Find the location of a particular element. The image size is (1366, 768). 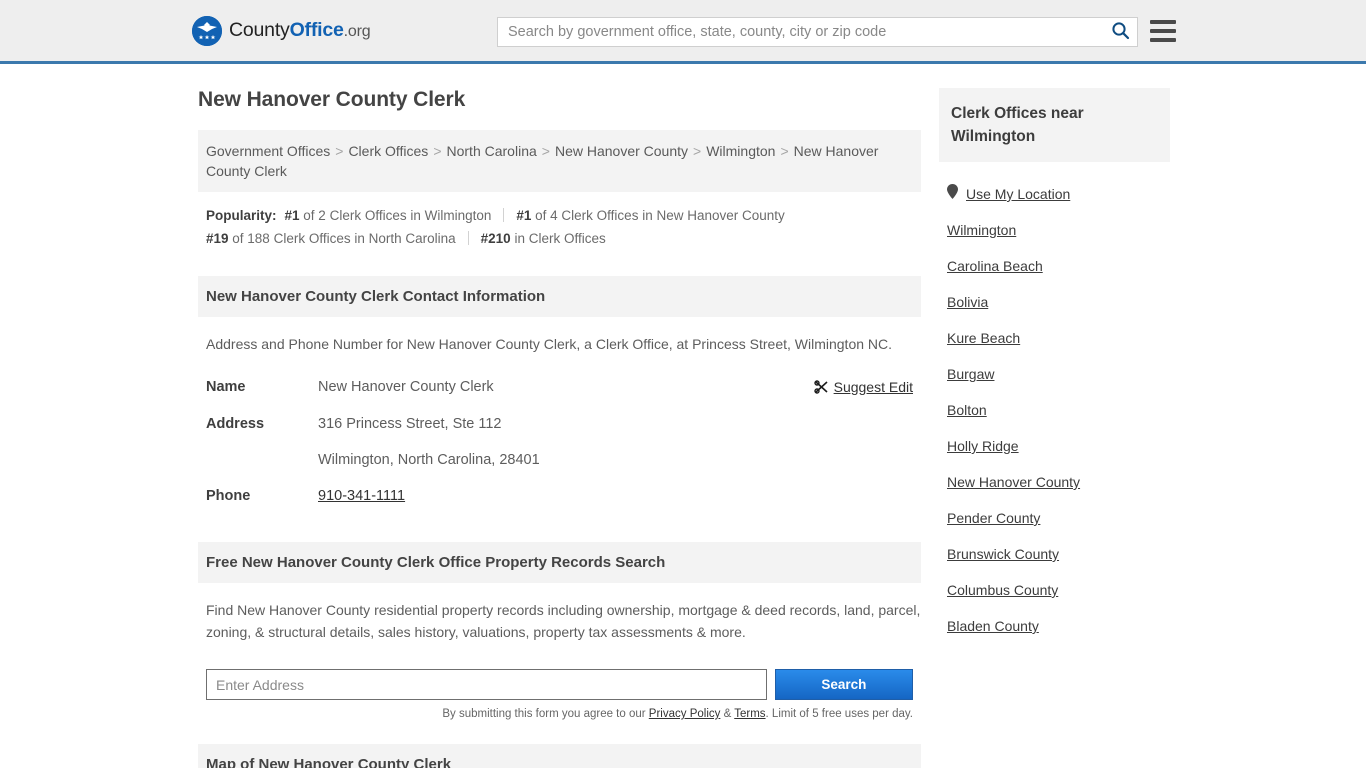

sidebar-item-bladen-county: Bladen County is located at coordinates (1058, 626).